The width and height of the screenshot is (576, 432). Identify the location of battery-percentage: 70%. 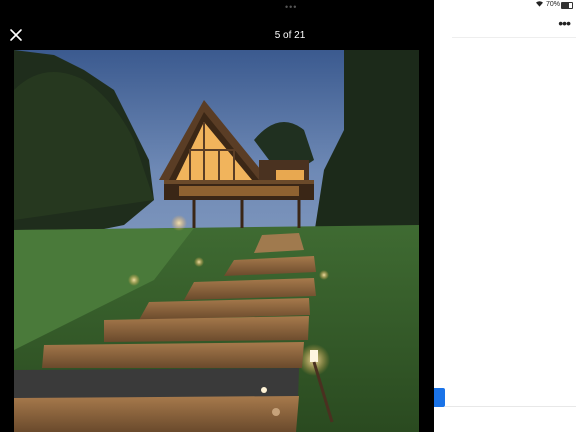
(552, 4).